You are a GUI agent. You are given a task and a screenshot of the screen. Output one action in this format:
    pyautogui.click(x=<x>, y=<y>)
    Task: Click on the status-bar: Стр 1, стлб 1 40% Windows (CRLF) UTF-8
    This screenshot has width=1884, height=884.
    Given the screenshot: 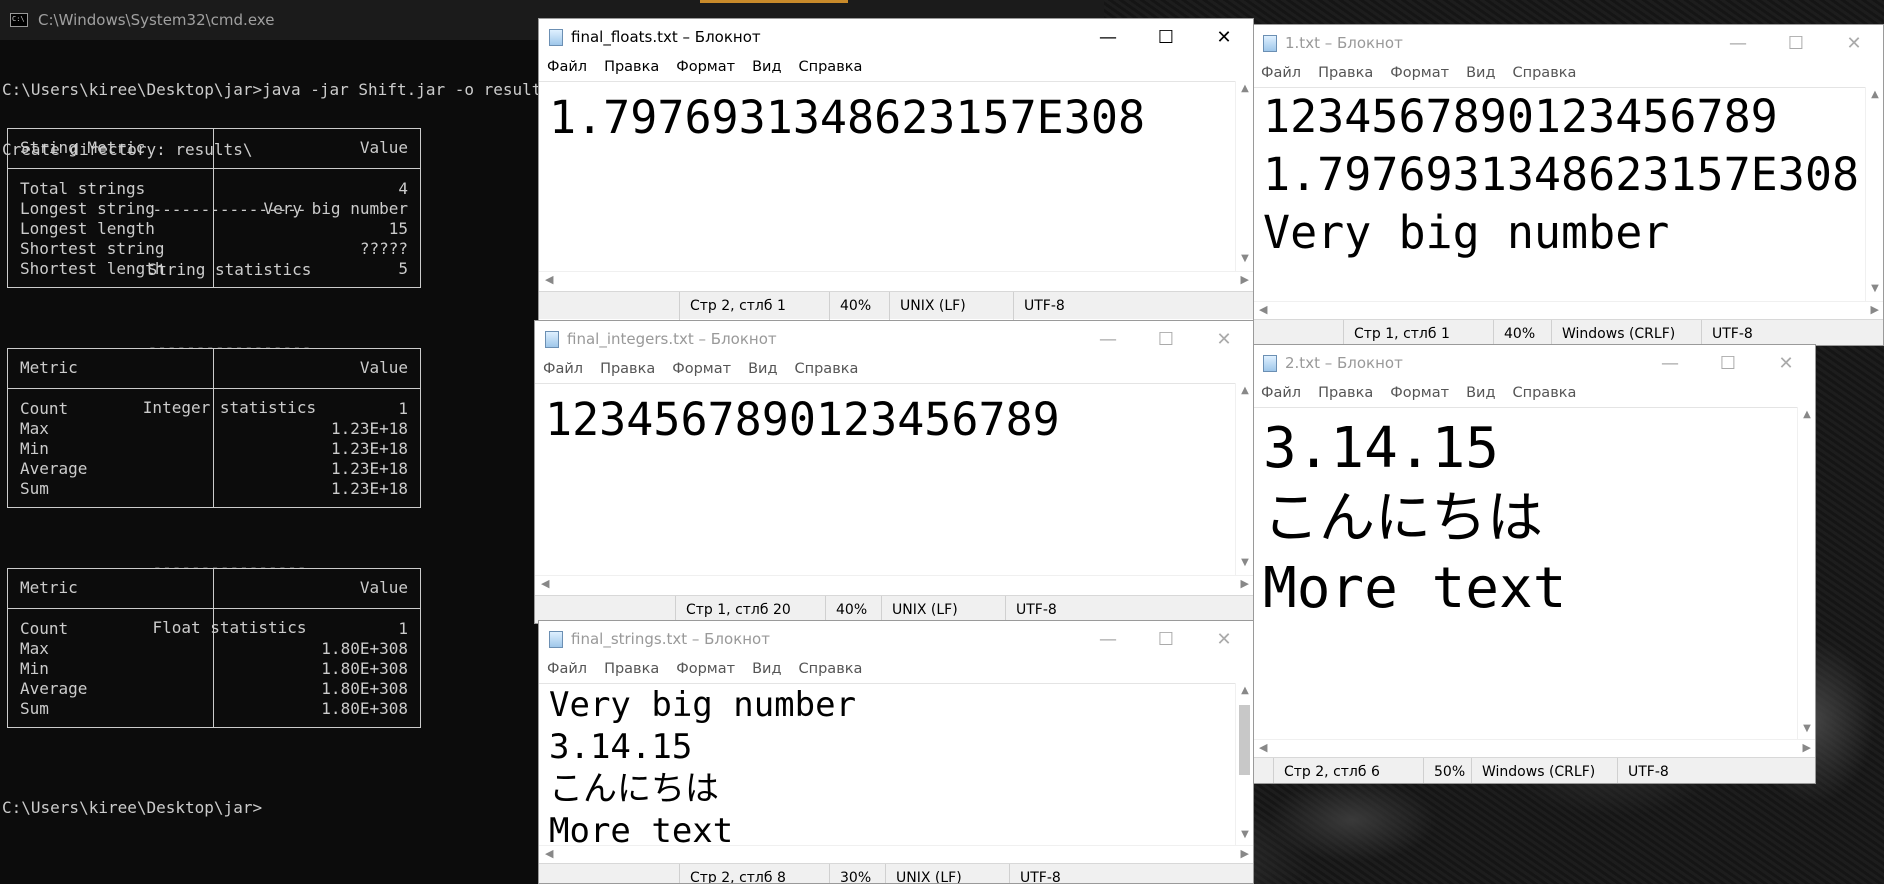 What is the action you would take?
    pyautogui.click(x=1568, y=332)
    